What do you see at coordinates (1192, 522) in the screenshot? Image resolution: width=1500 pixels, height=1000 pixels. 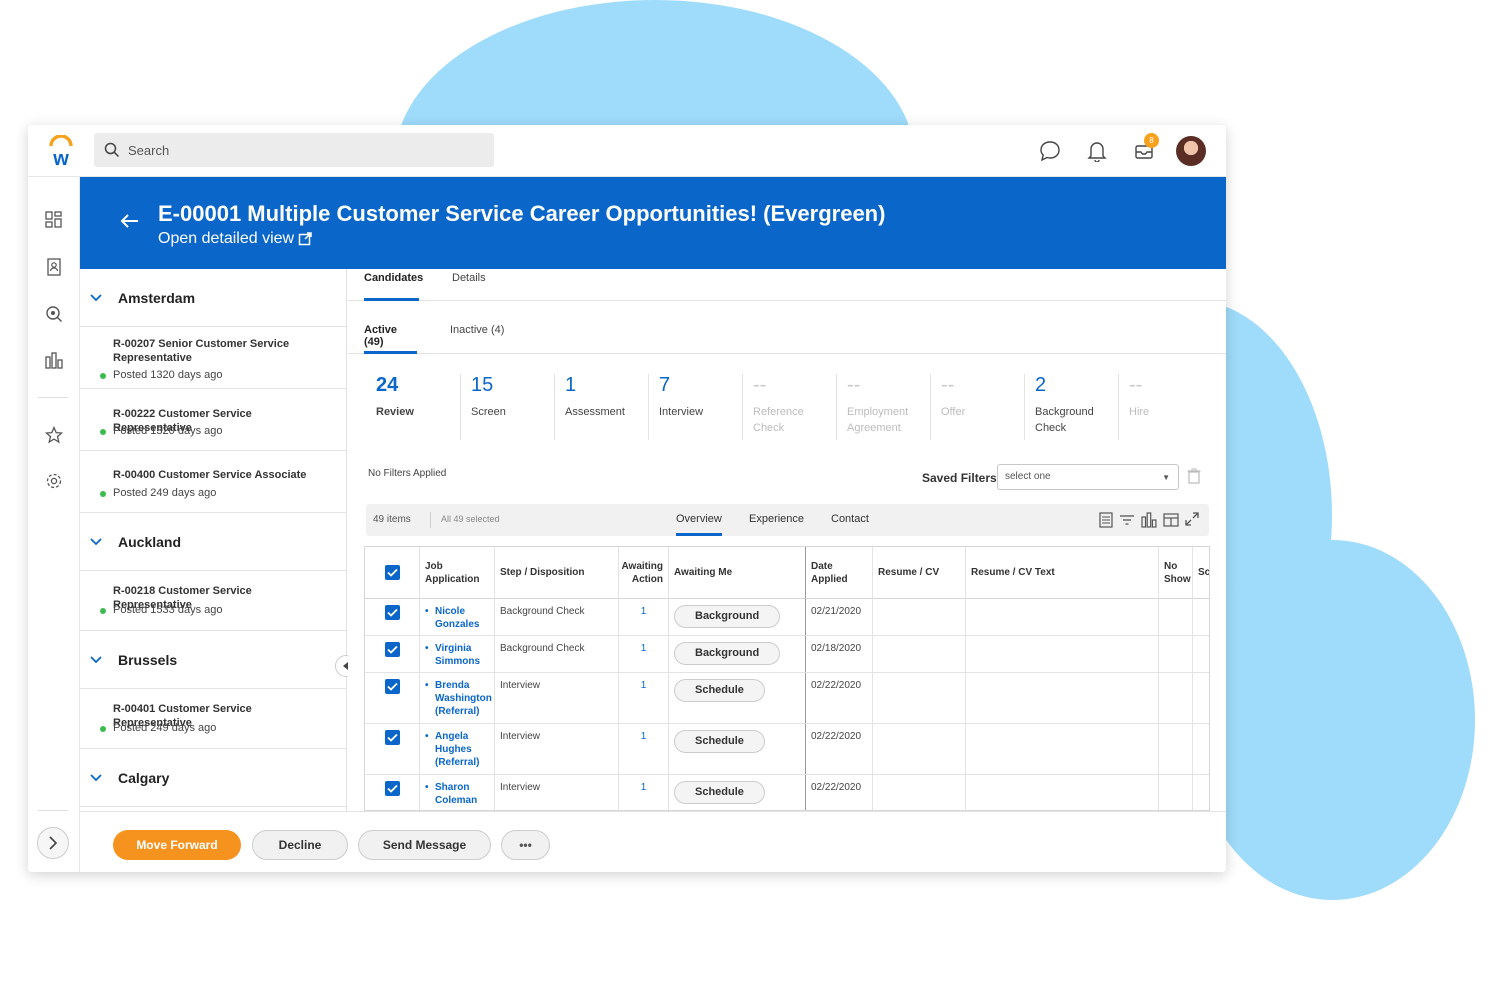 I see `fullscreen-expand-icon` at bounding box center [1192, 522].